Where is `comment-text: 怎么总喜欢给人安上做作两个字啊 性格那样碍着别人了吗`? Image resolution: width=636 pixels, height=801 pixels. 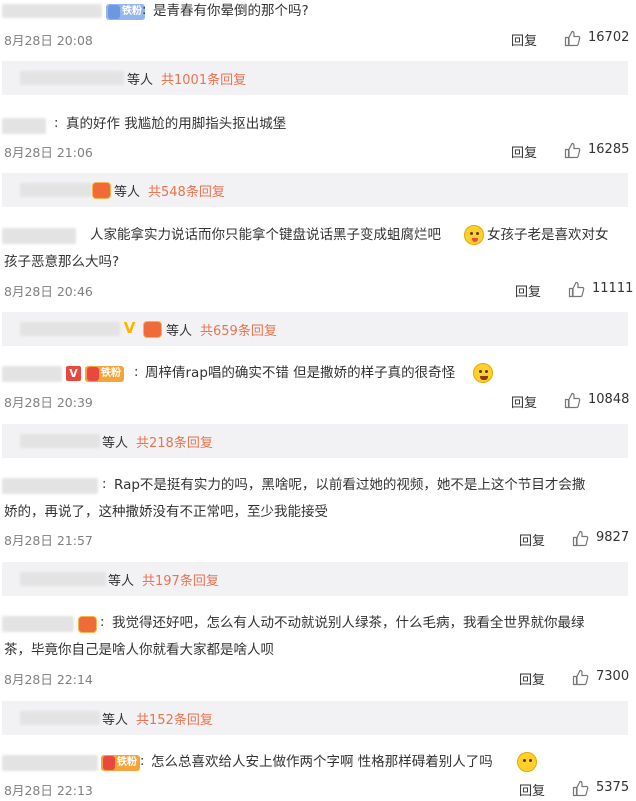
comment-text: 怎么总喜欢给人安上做作两个字啊 性格那样碍着别人了吗 is located at coordinates (322, 762).